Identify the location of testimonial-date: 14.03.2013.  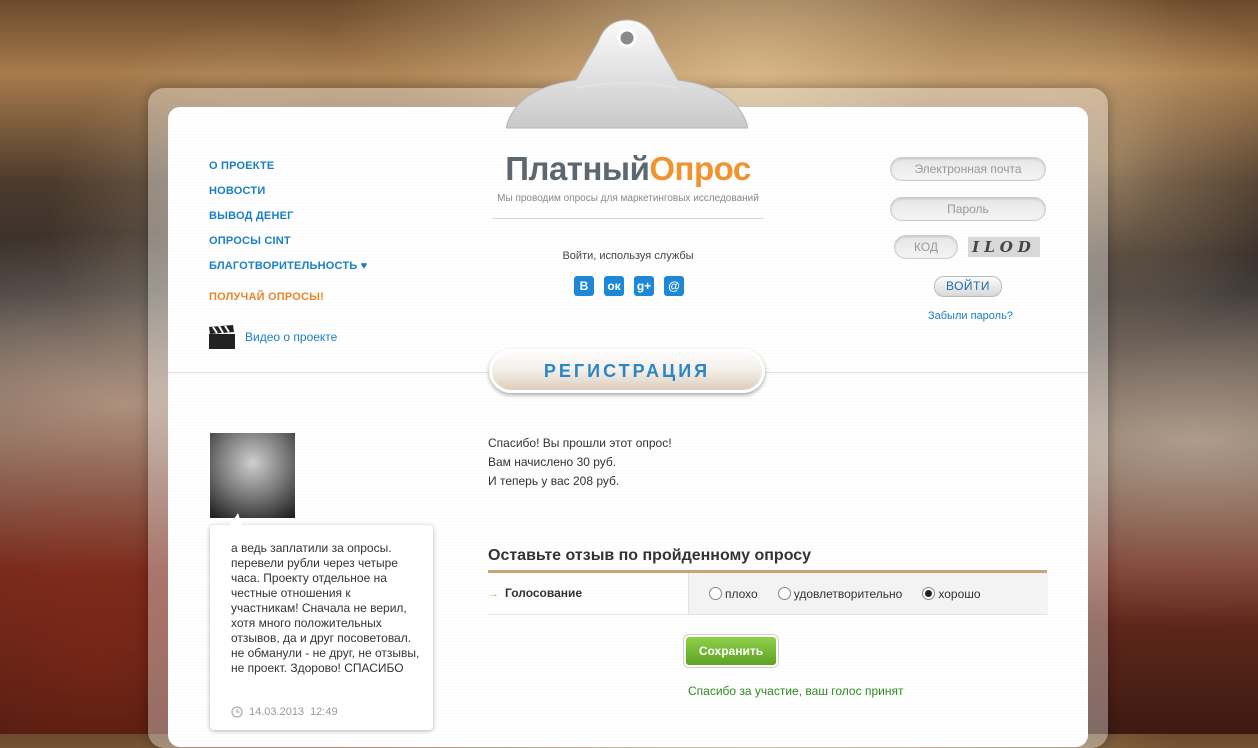
(277, 712).